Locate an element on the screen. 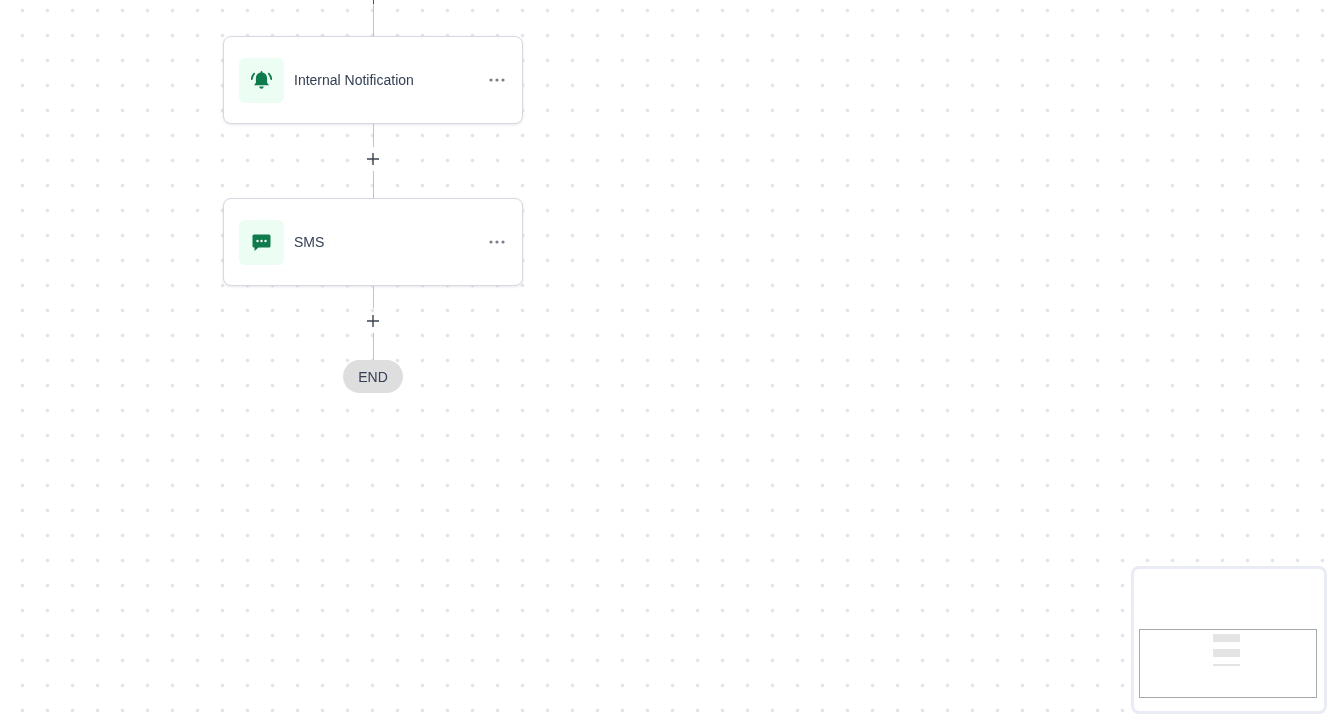  flow-step-card: SMS is located at coordinates (373, 242).